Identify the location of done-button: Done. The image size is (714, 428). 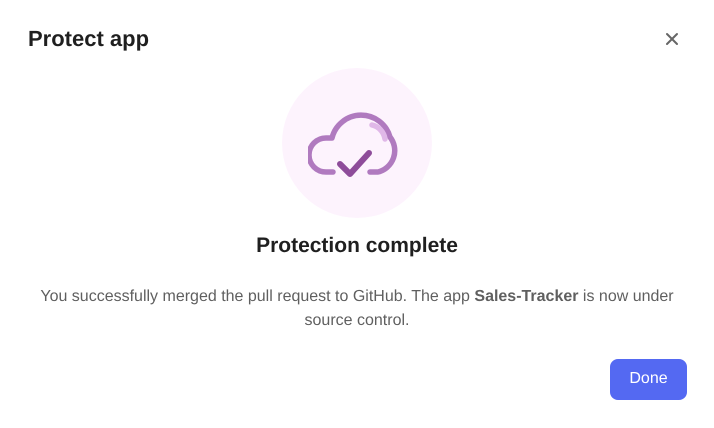
(648, 379).